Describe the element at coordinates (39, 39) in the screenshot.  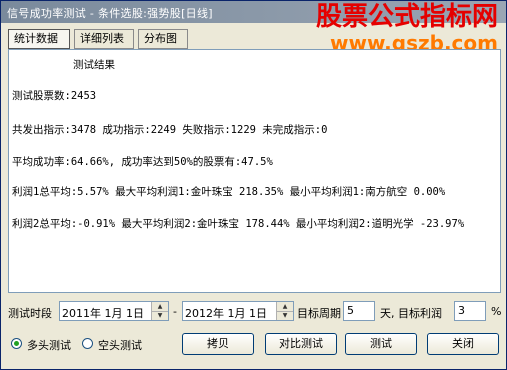
I see `tab-statistics: 统计数据` at that location.